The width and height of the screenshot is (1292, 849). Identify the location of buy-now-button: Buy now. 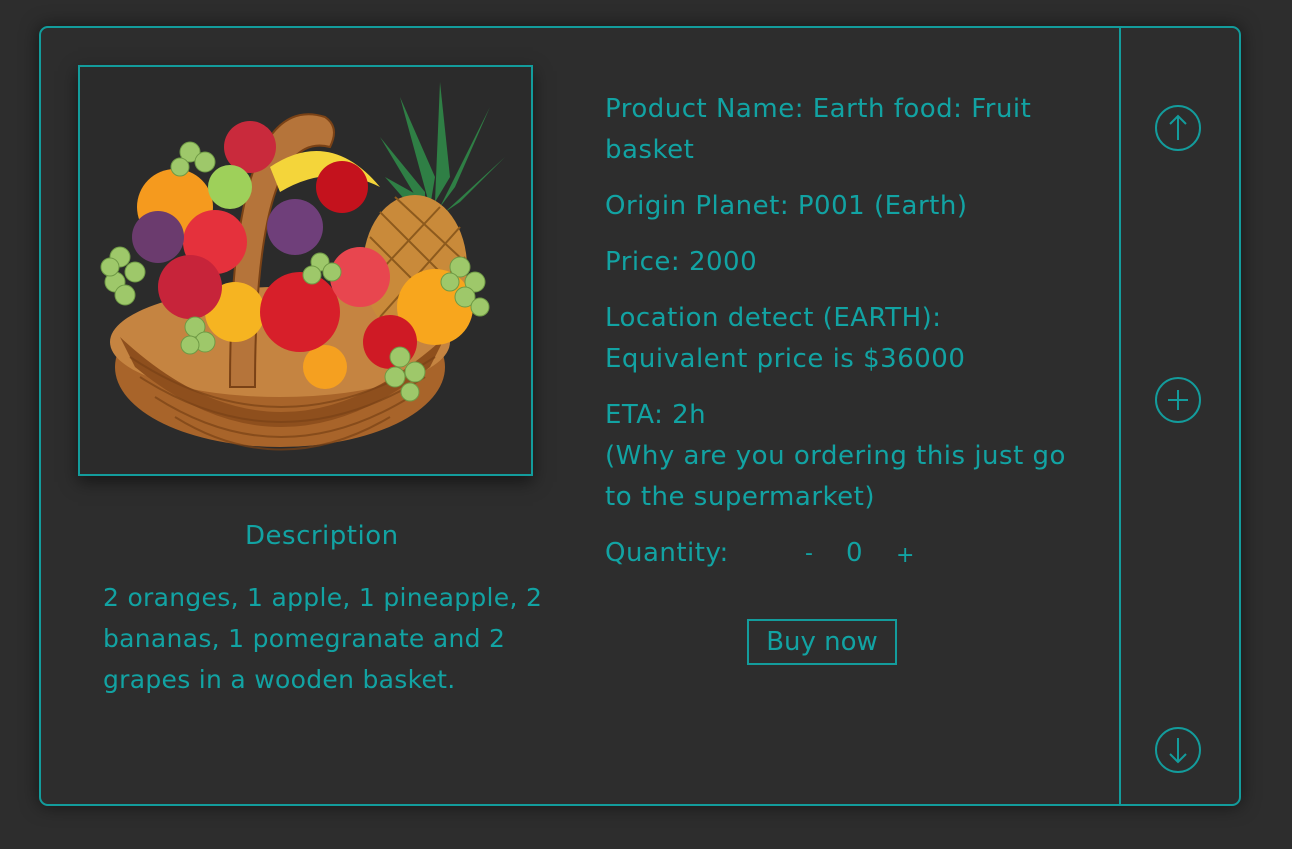
(822, 642).